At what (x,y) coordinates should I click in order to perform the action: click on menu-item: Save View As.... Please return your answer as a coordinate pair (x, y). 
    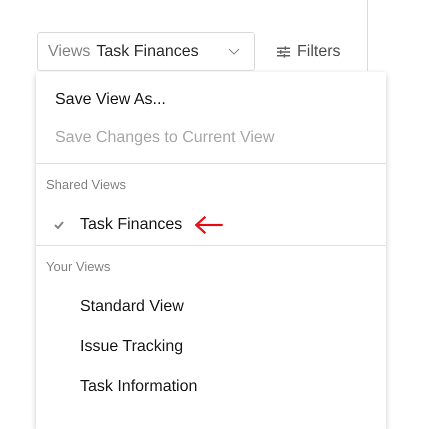
    Looking at the image, I should click on (211, 100).